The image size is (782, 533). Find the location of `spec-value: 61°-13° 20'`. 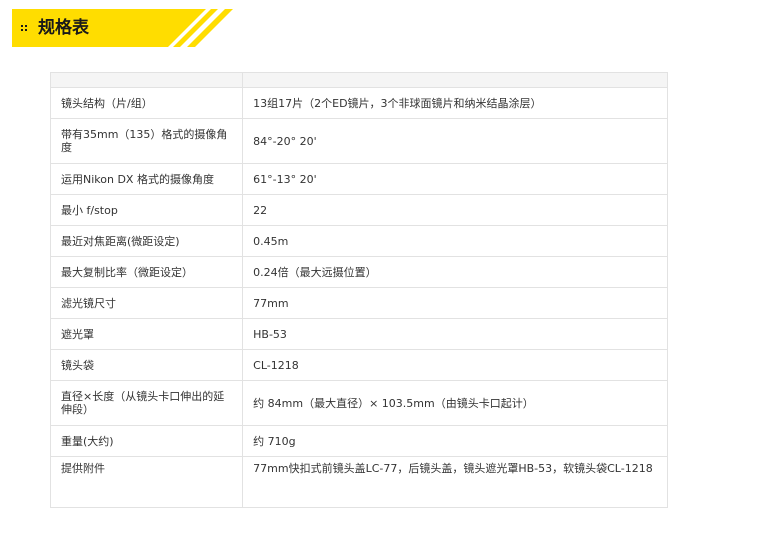

spec-value: 61°-13° 20' is located at coordinates (455, 179).